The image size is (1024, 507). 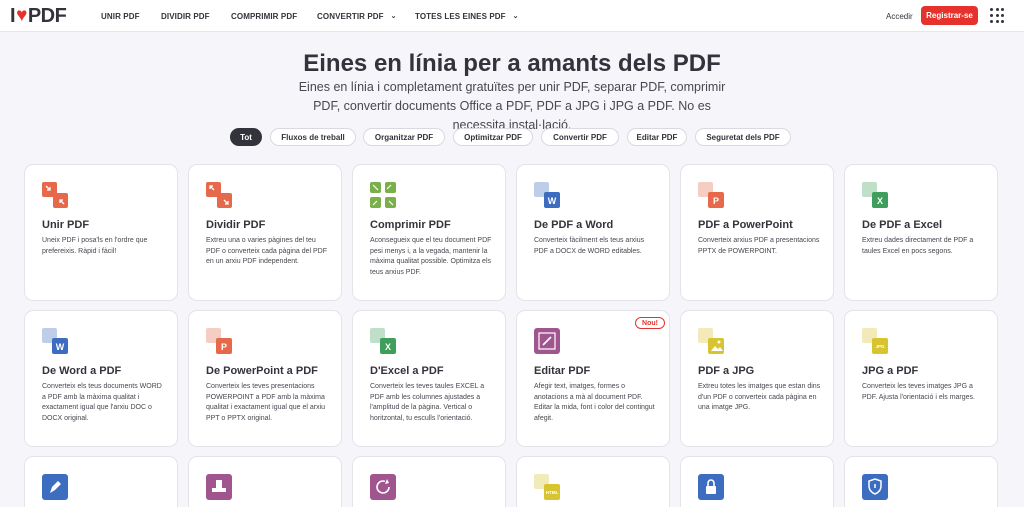 What do you see at coordinates (236, 225) in the screenshot?
I see `tool-title: Dividir PDF` at bounding box center [236, 225].